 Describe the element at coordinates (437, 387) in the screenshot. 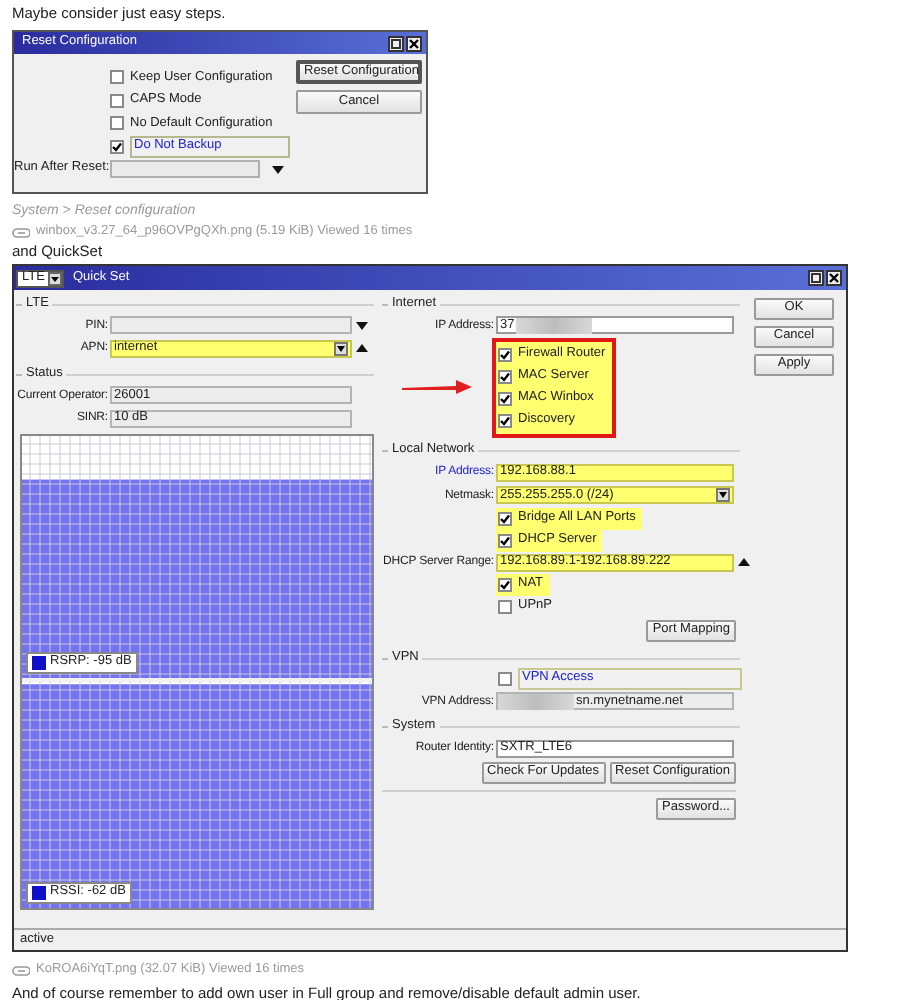

I see `arrow-annotation` at that location.